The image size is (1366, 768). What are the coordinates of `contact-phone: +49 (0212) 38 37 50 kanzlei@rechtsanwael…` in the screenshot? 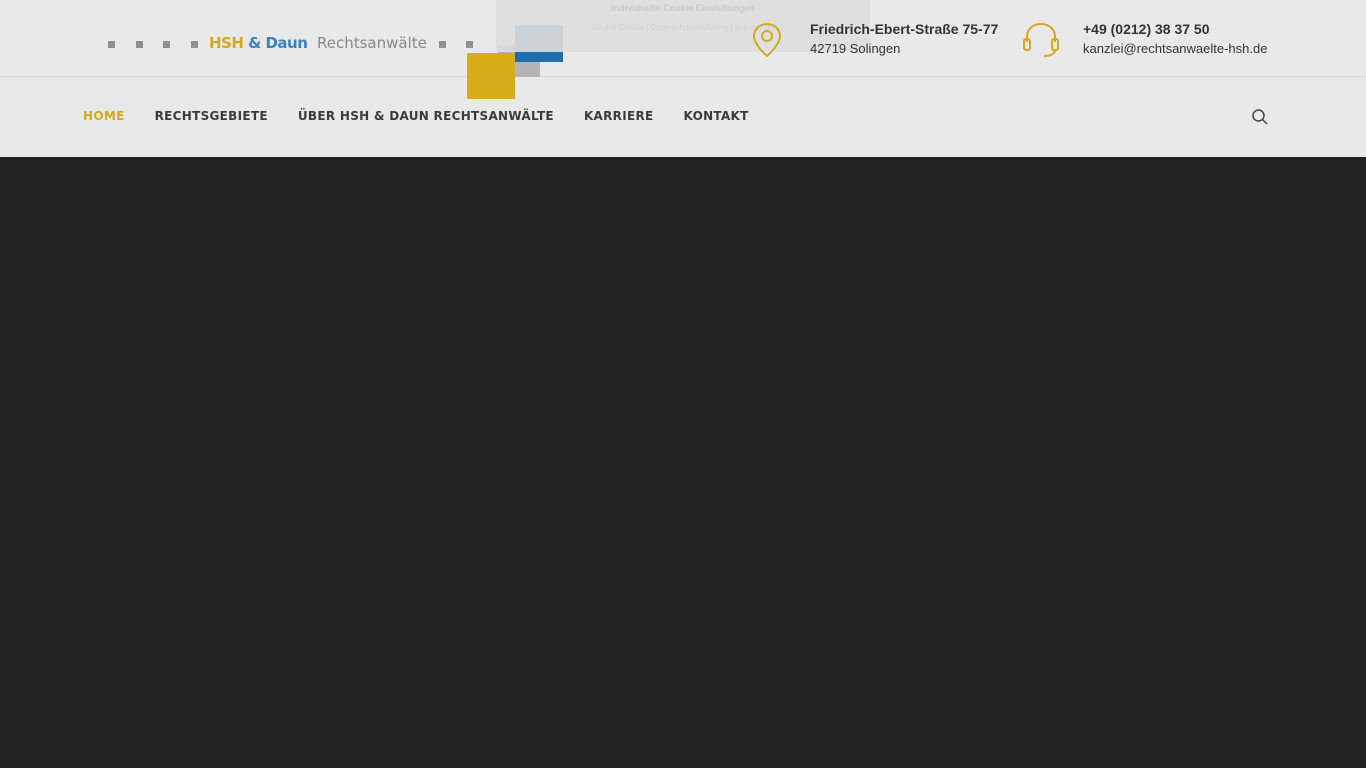 It's located at (1152, 38).